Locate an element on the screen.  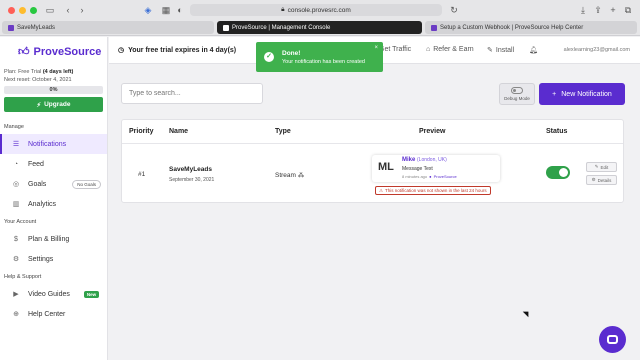
trial-text: Your free trial expires in 4 day(s) is located at coordinates (182, 50).